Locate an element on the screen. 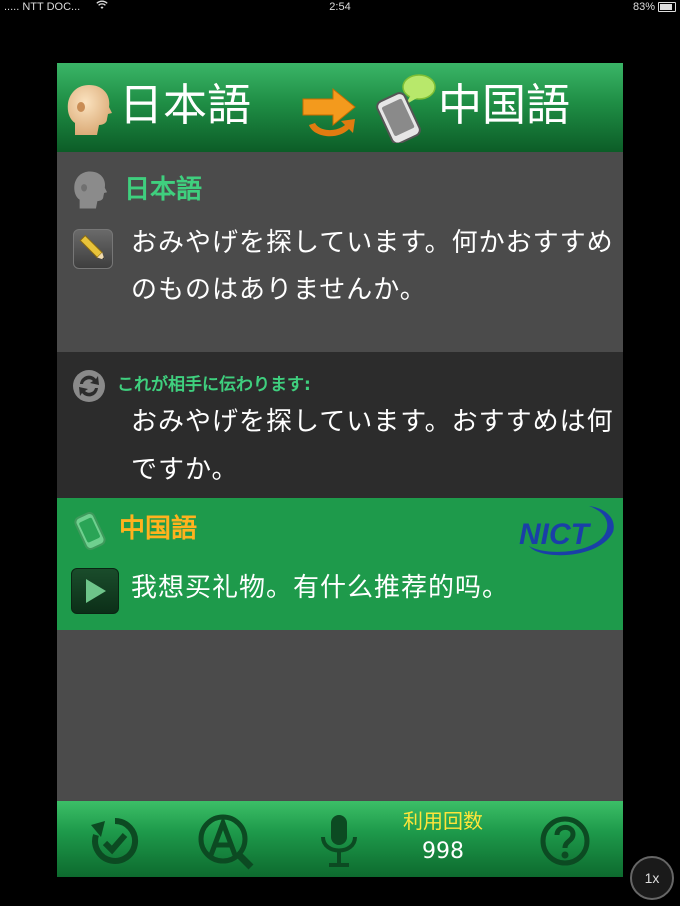 The width and height of the screenshot is (680, 906). source-text: おみやげを探しています。何かおすすめのものはありませんか。 is located at coordinates (374, 267).